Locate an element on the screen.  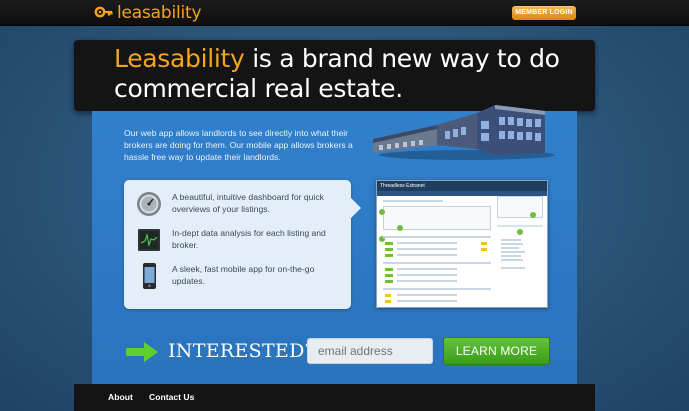
learn-more-button: LEARN MORE is located at coordinates (496, 351).